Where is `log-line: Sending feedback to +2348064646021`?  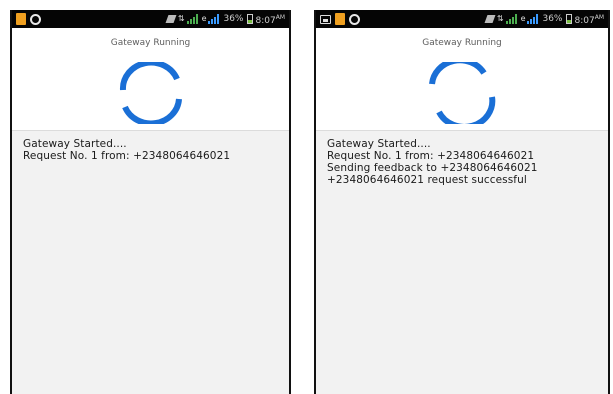 log-line: Sending feedback to +2348064646021 is located at coordinates (432, 168).